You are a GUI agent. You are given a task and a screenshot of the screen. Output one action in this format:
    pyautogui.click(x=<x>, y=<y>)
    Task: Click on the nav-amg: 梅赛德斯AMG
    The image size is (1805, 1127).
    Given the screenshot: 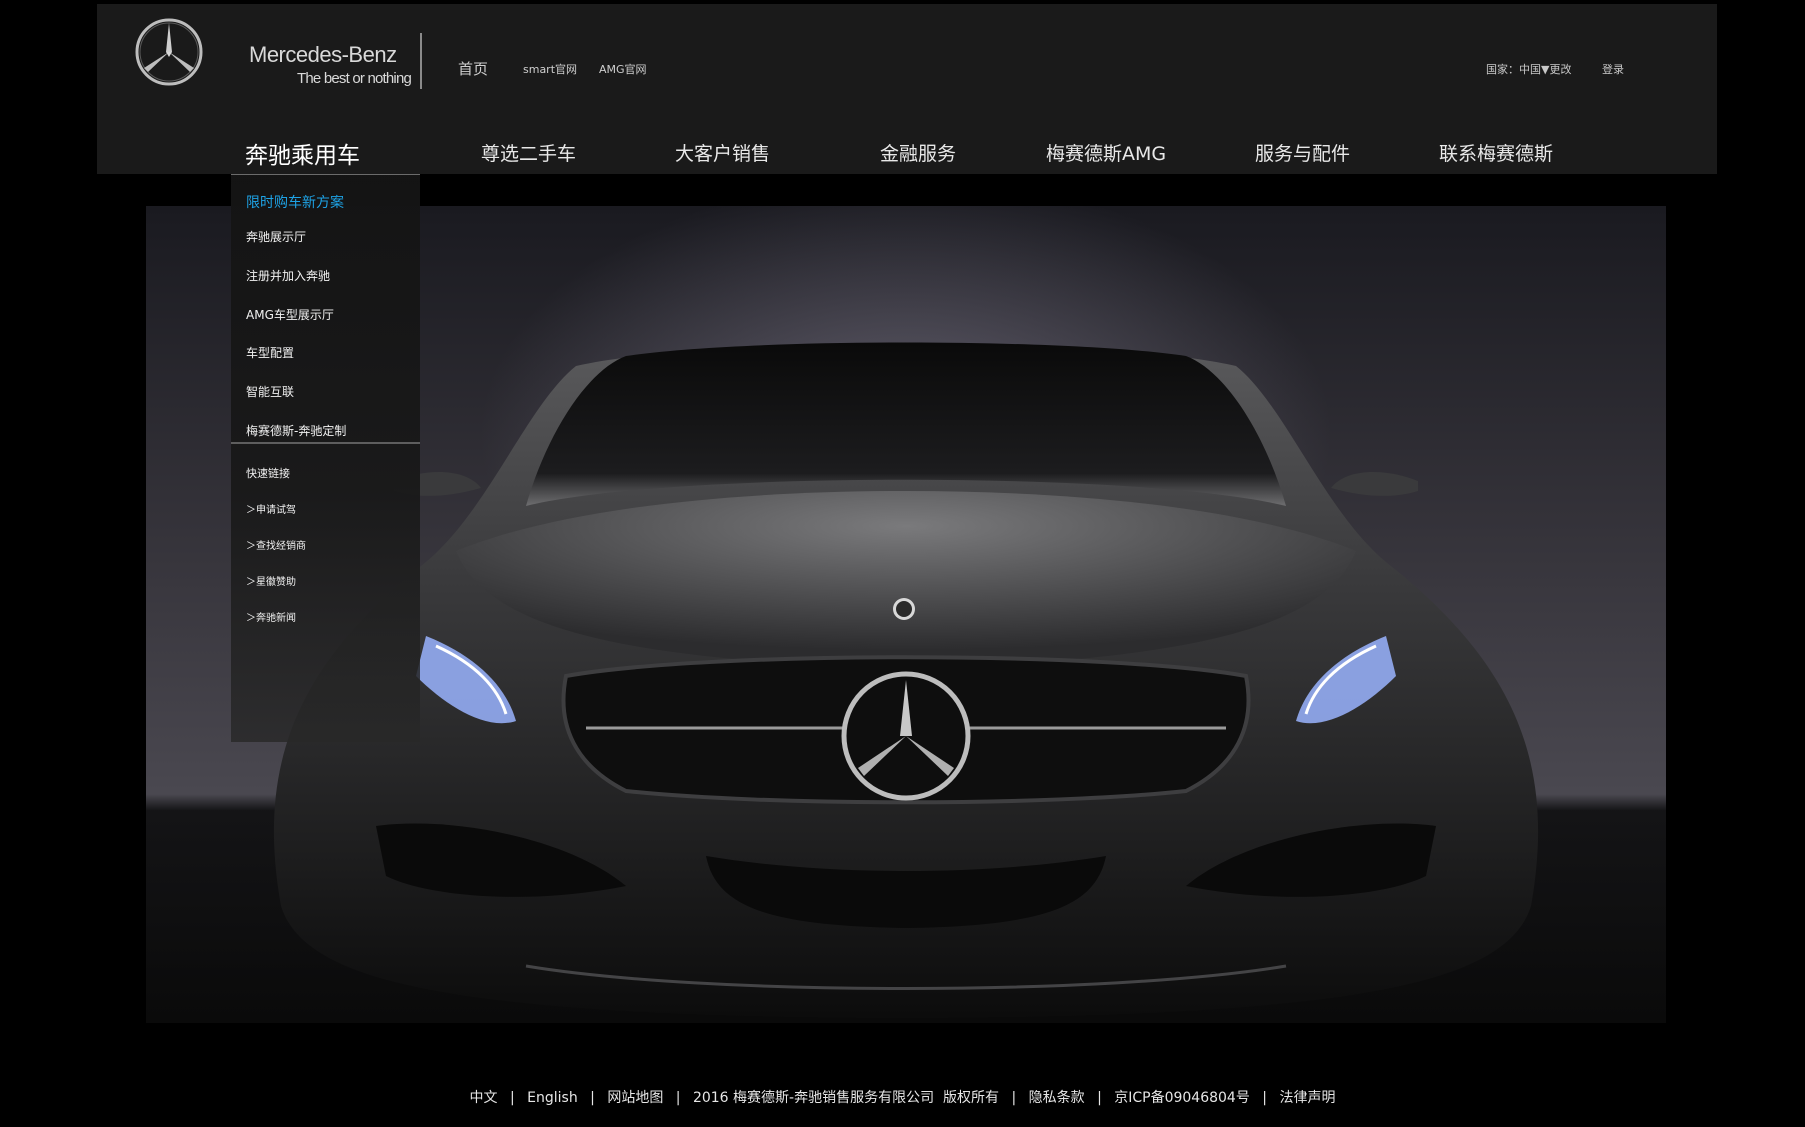 What is the action you would take?
    pyautogui.click(x=1106, y=152)
    